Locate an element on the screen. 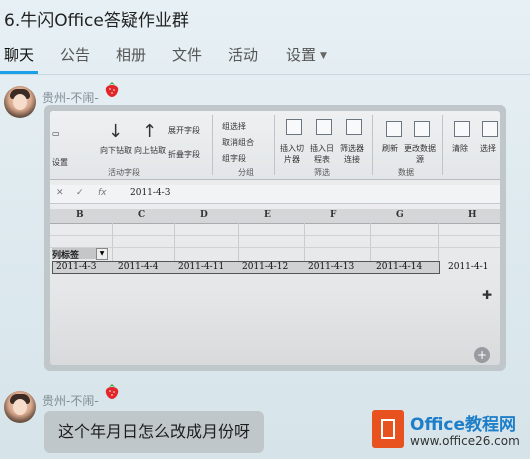 The image size is (530, 459). watermark: Office教程网 www.office26.com is located at coordinates (448, 431).